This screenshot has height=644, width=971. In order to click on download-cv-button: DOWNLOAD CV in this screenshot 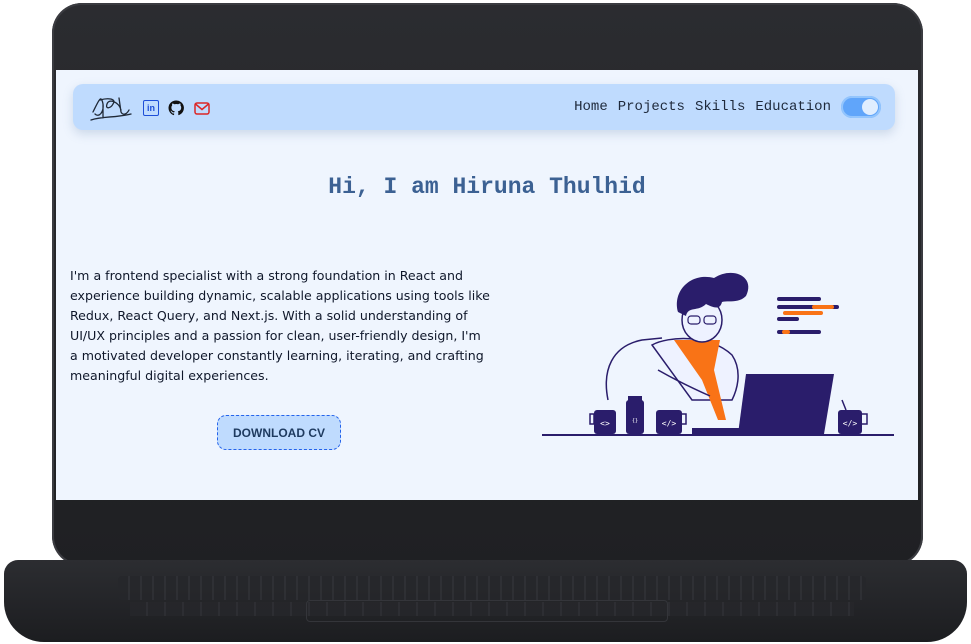, I will do `click(279, 432)`.